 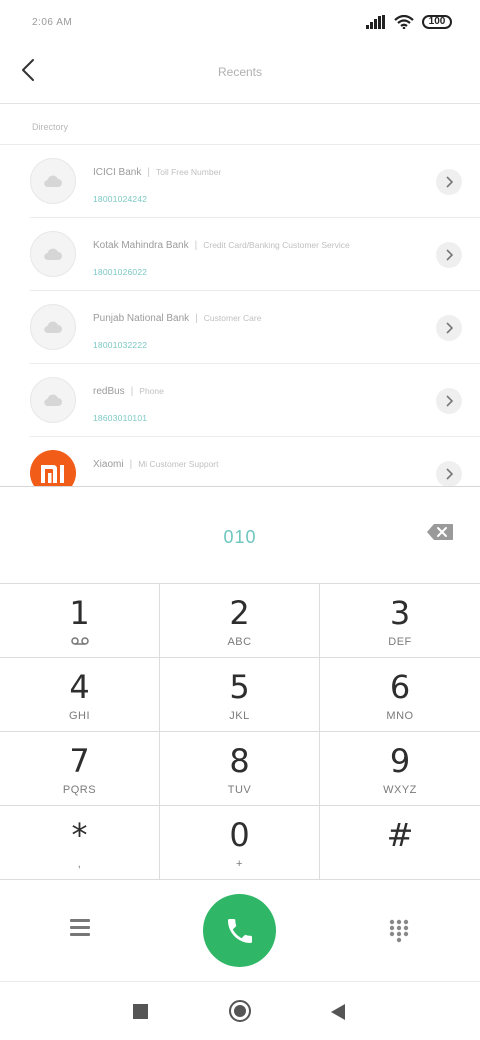 I want to click on call-button, so click(x=239, y=930).